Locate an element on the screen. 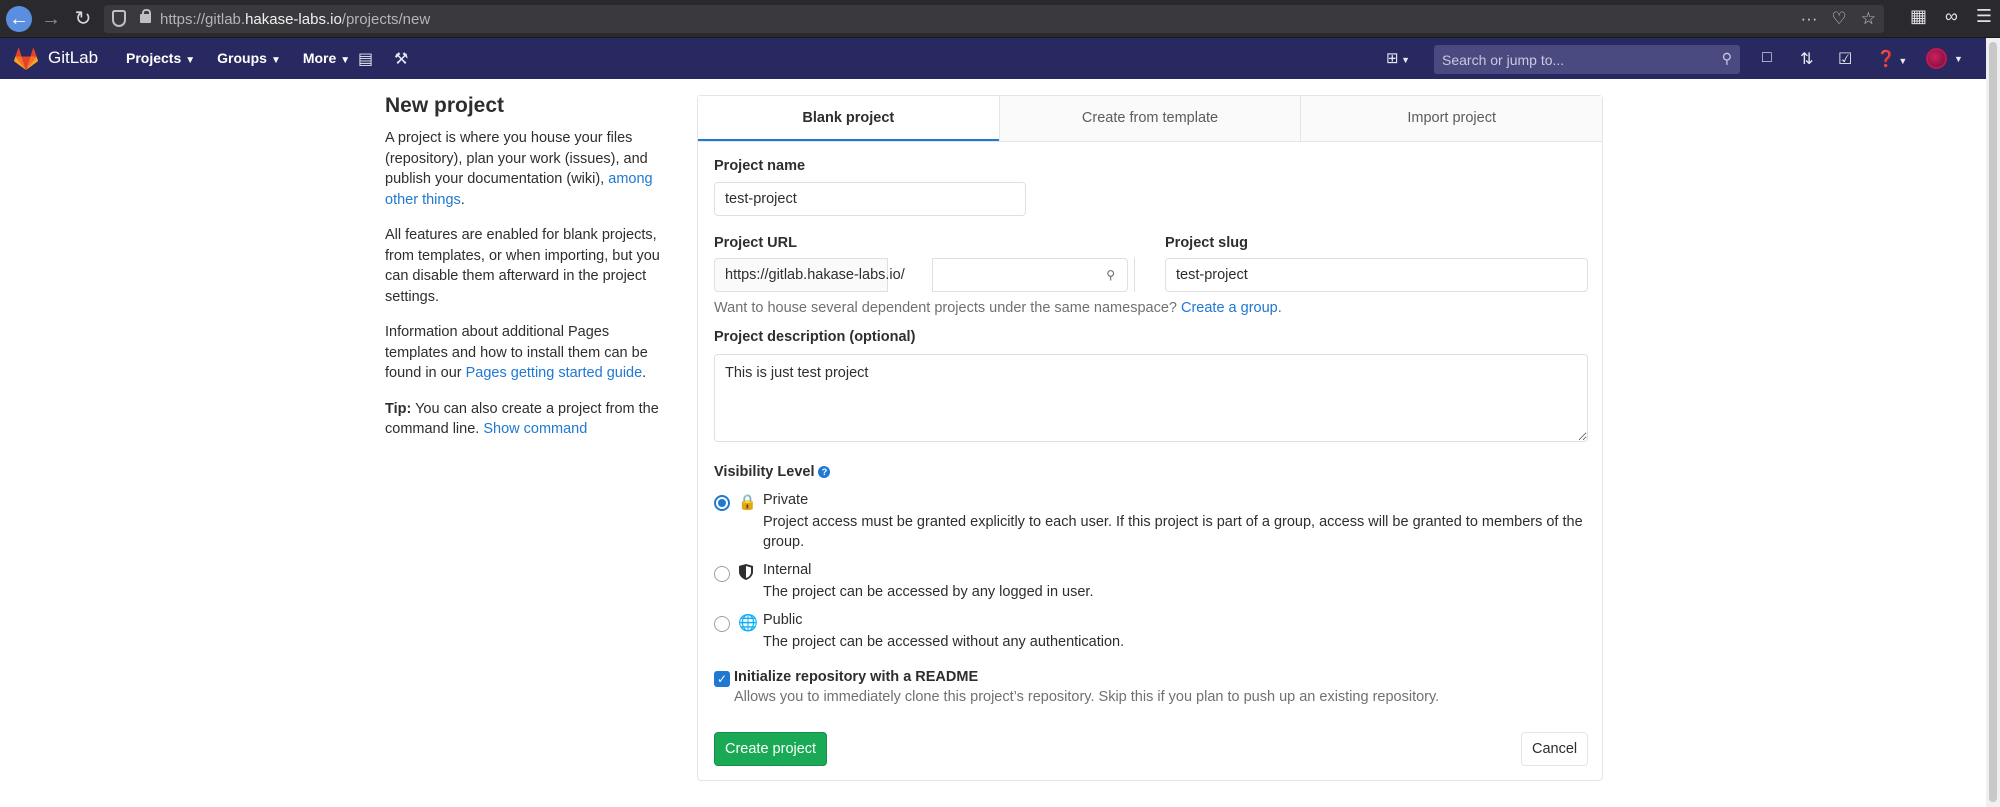 This screenshot has width=2000, height=807. issues-icon: □ is located at coordinates (1767, 58).